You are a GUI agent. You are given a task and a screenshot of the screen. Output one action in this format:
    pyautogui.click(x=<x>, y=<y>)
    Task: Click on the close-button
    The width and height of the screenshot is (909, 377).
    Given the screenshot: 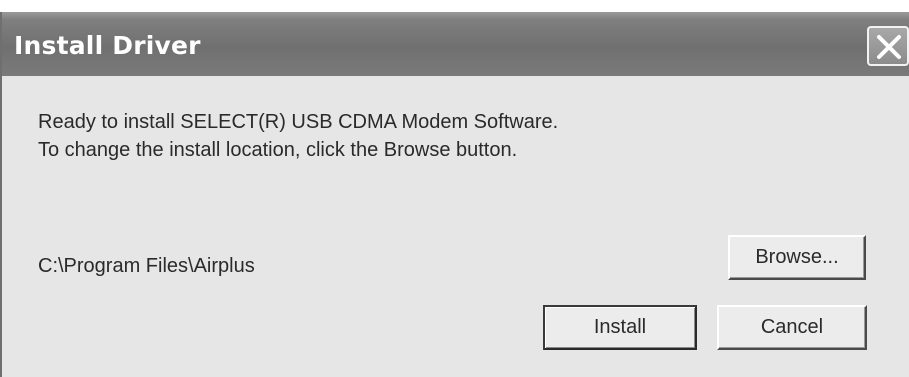 What is the action you would take?
    pyautogui.click(x=888, y=46)
    